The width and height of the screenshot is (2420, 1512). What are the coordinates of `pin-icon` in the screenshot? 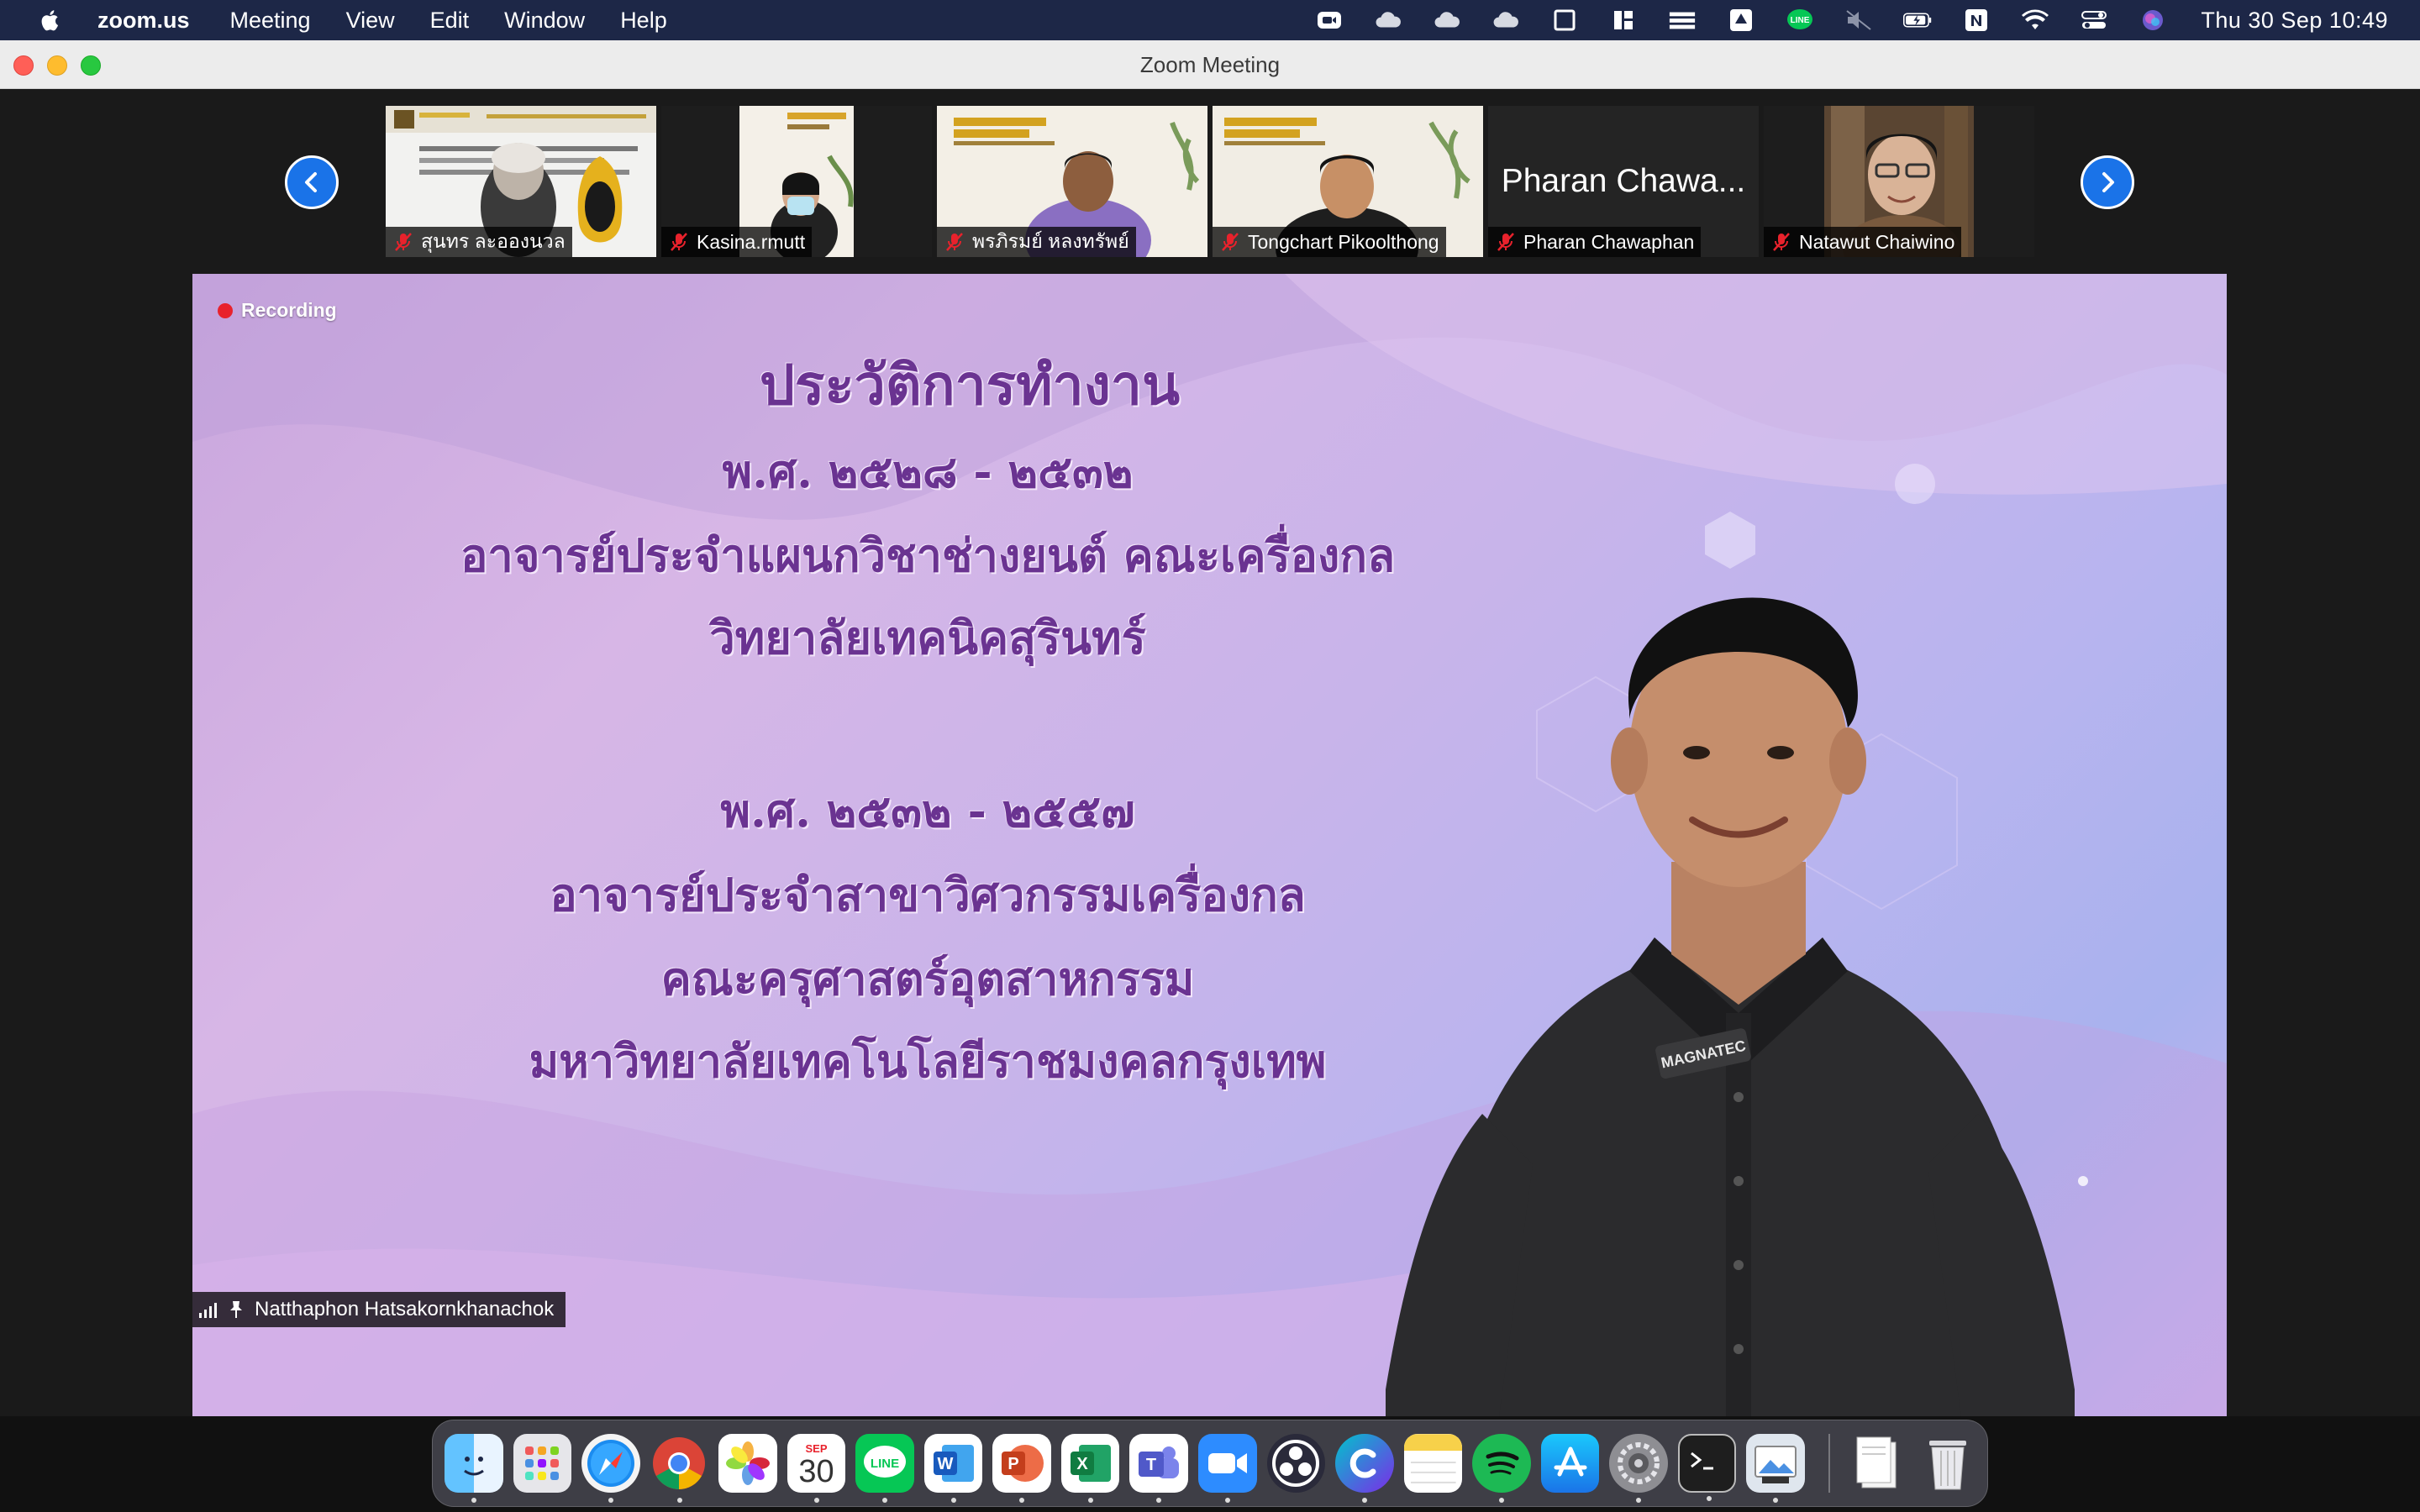 It's located at (236, 1309).